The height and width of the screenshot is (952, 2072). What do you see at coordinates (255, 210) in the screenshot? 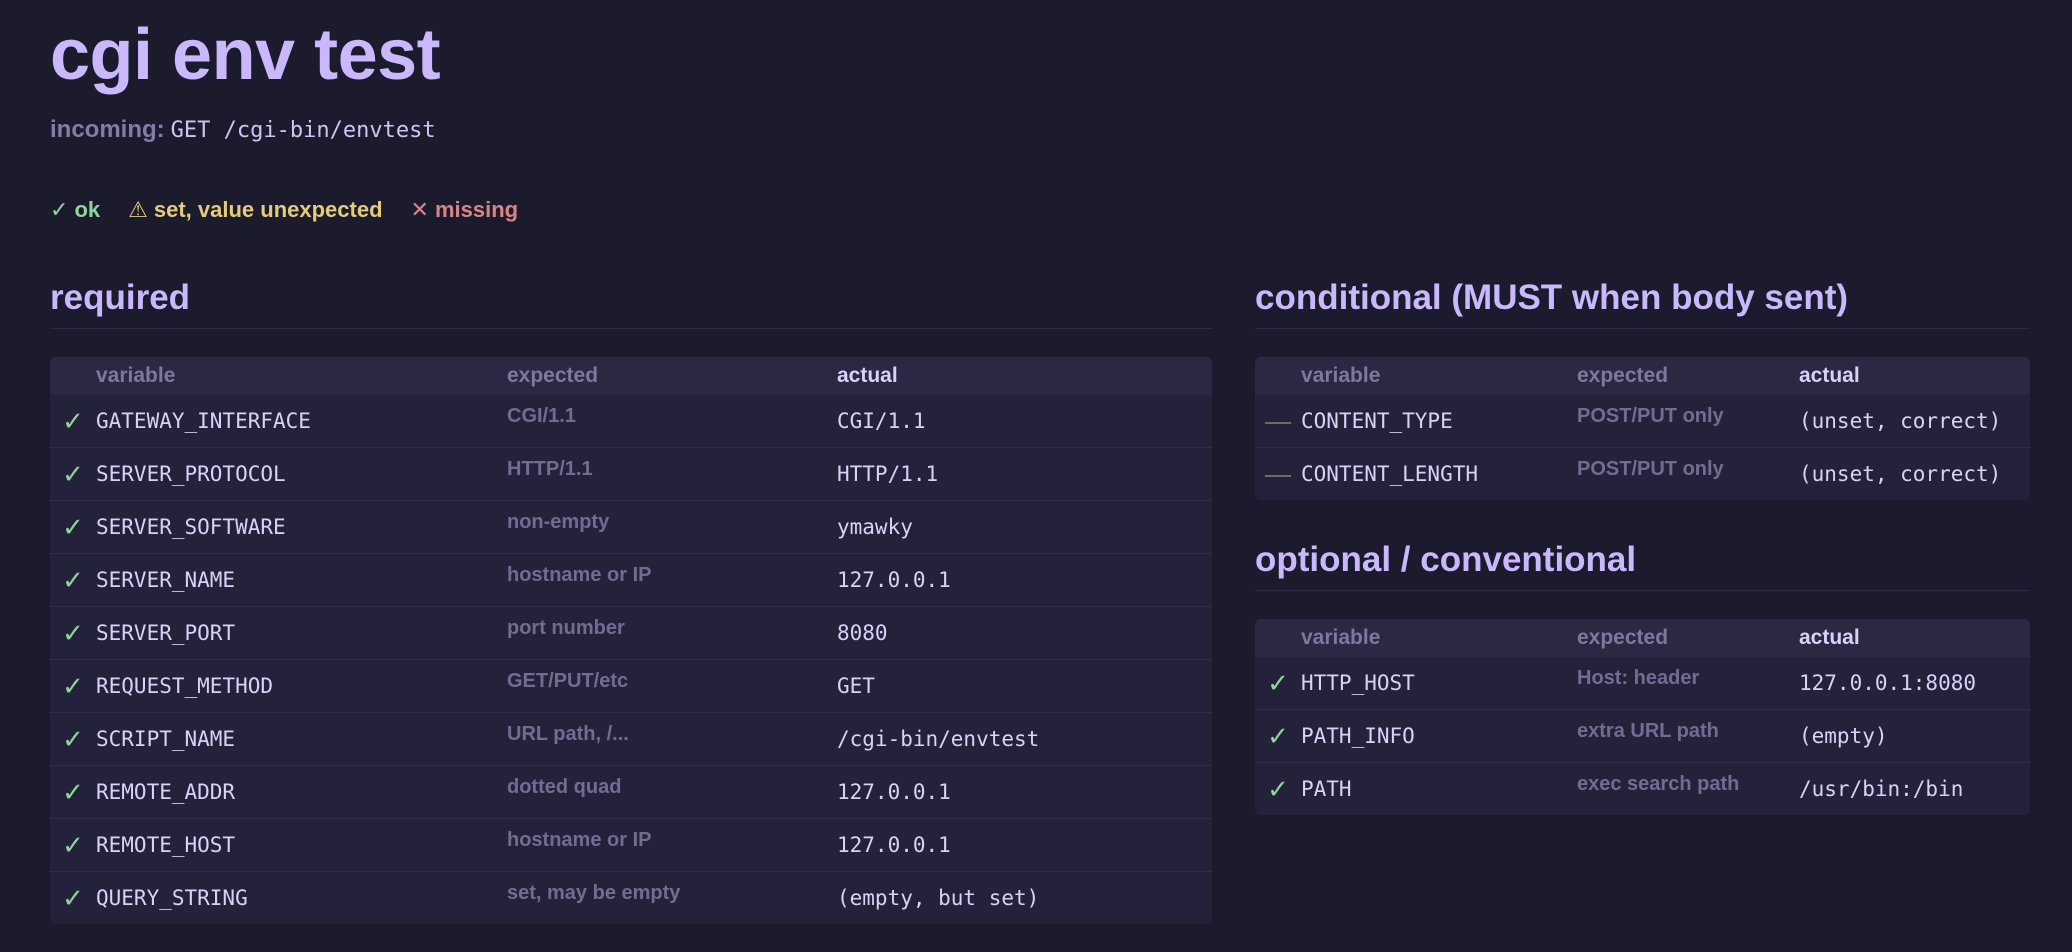
I see `legend-warn: ⚠ set, value unexpected` at bounding box center [255, 210].